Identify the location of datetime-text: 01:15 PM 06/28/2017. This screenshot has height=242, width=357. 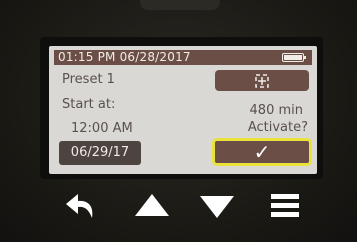
(124, 57).